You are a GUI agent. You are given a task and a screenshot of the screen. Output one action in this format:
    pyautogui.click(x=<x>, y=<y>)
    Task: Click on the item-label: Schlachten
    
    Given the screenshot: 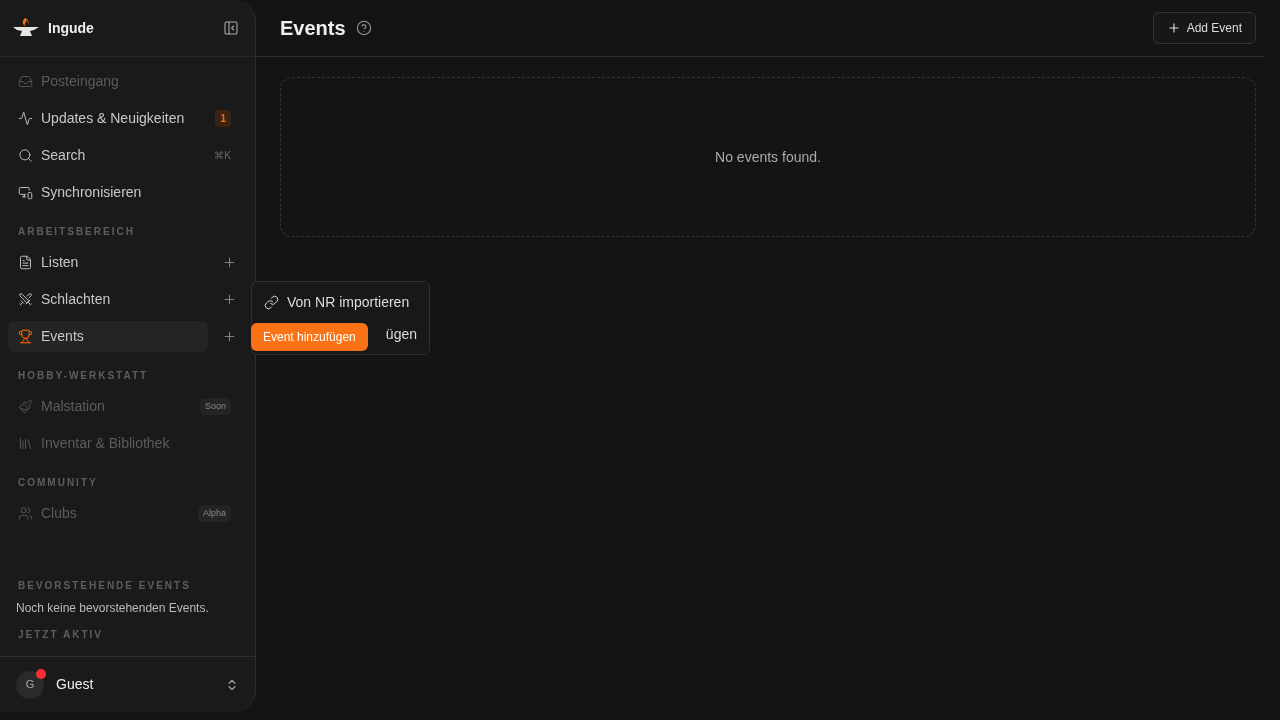 What is the action you would take?
    pyautogui.click(x=76, y=299)
    